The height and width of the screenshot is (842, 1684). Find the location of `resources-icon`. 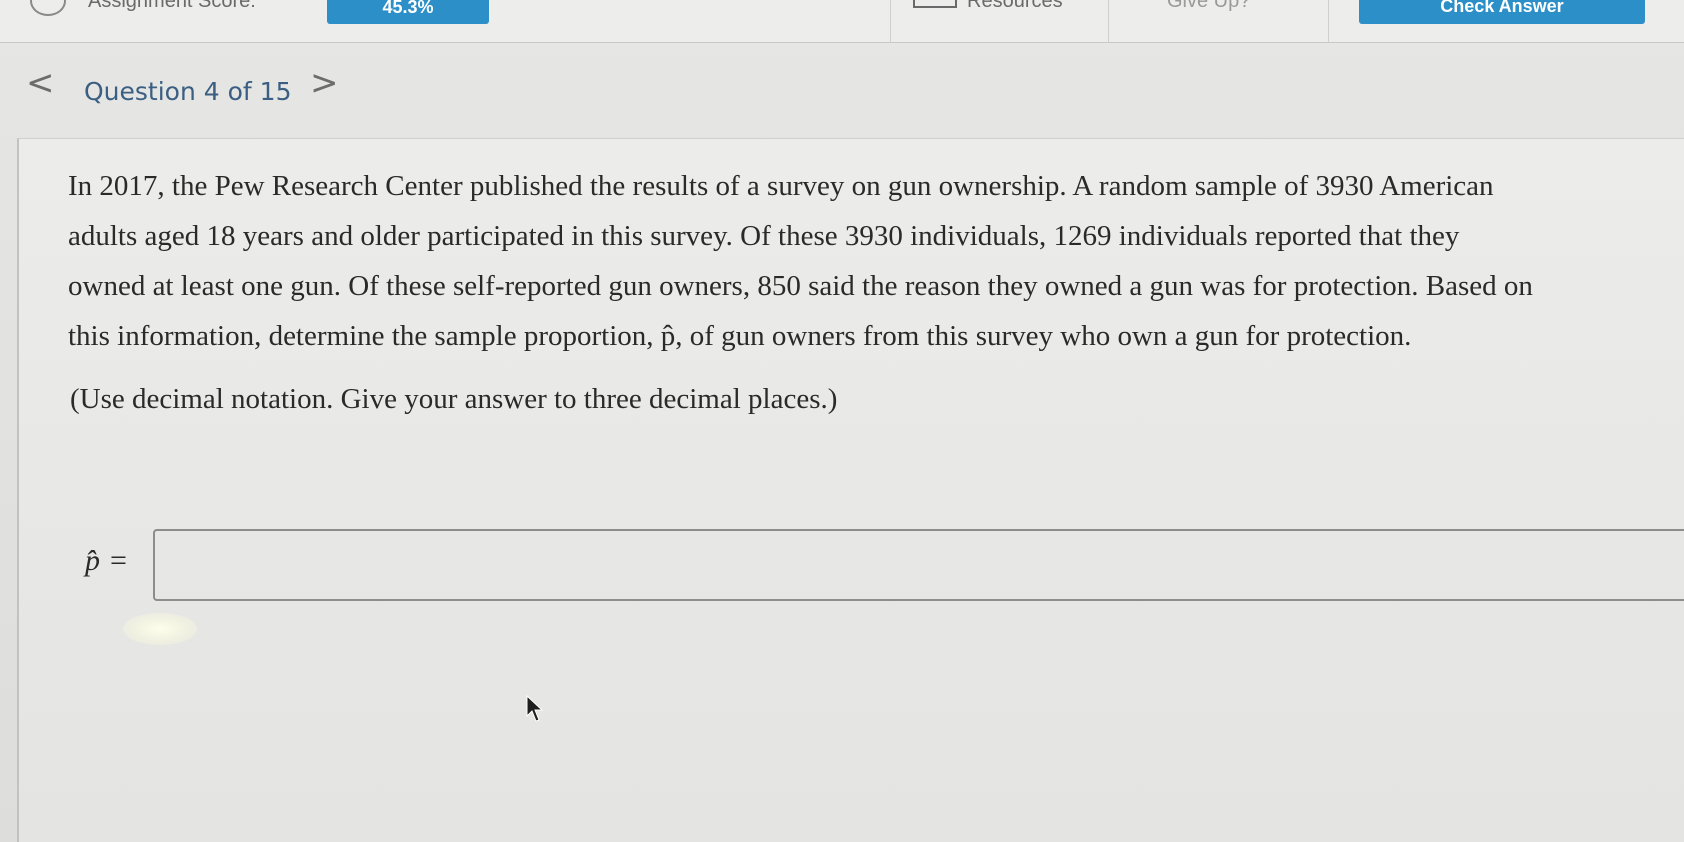

resources-icon is located at coordinates (935, 4).